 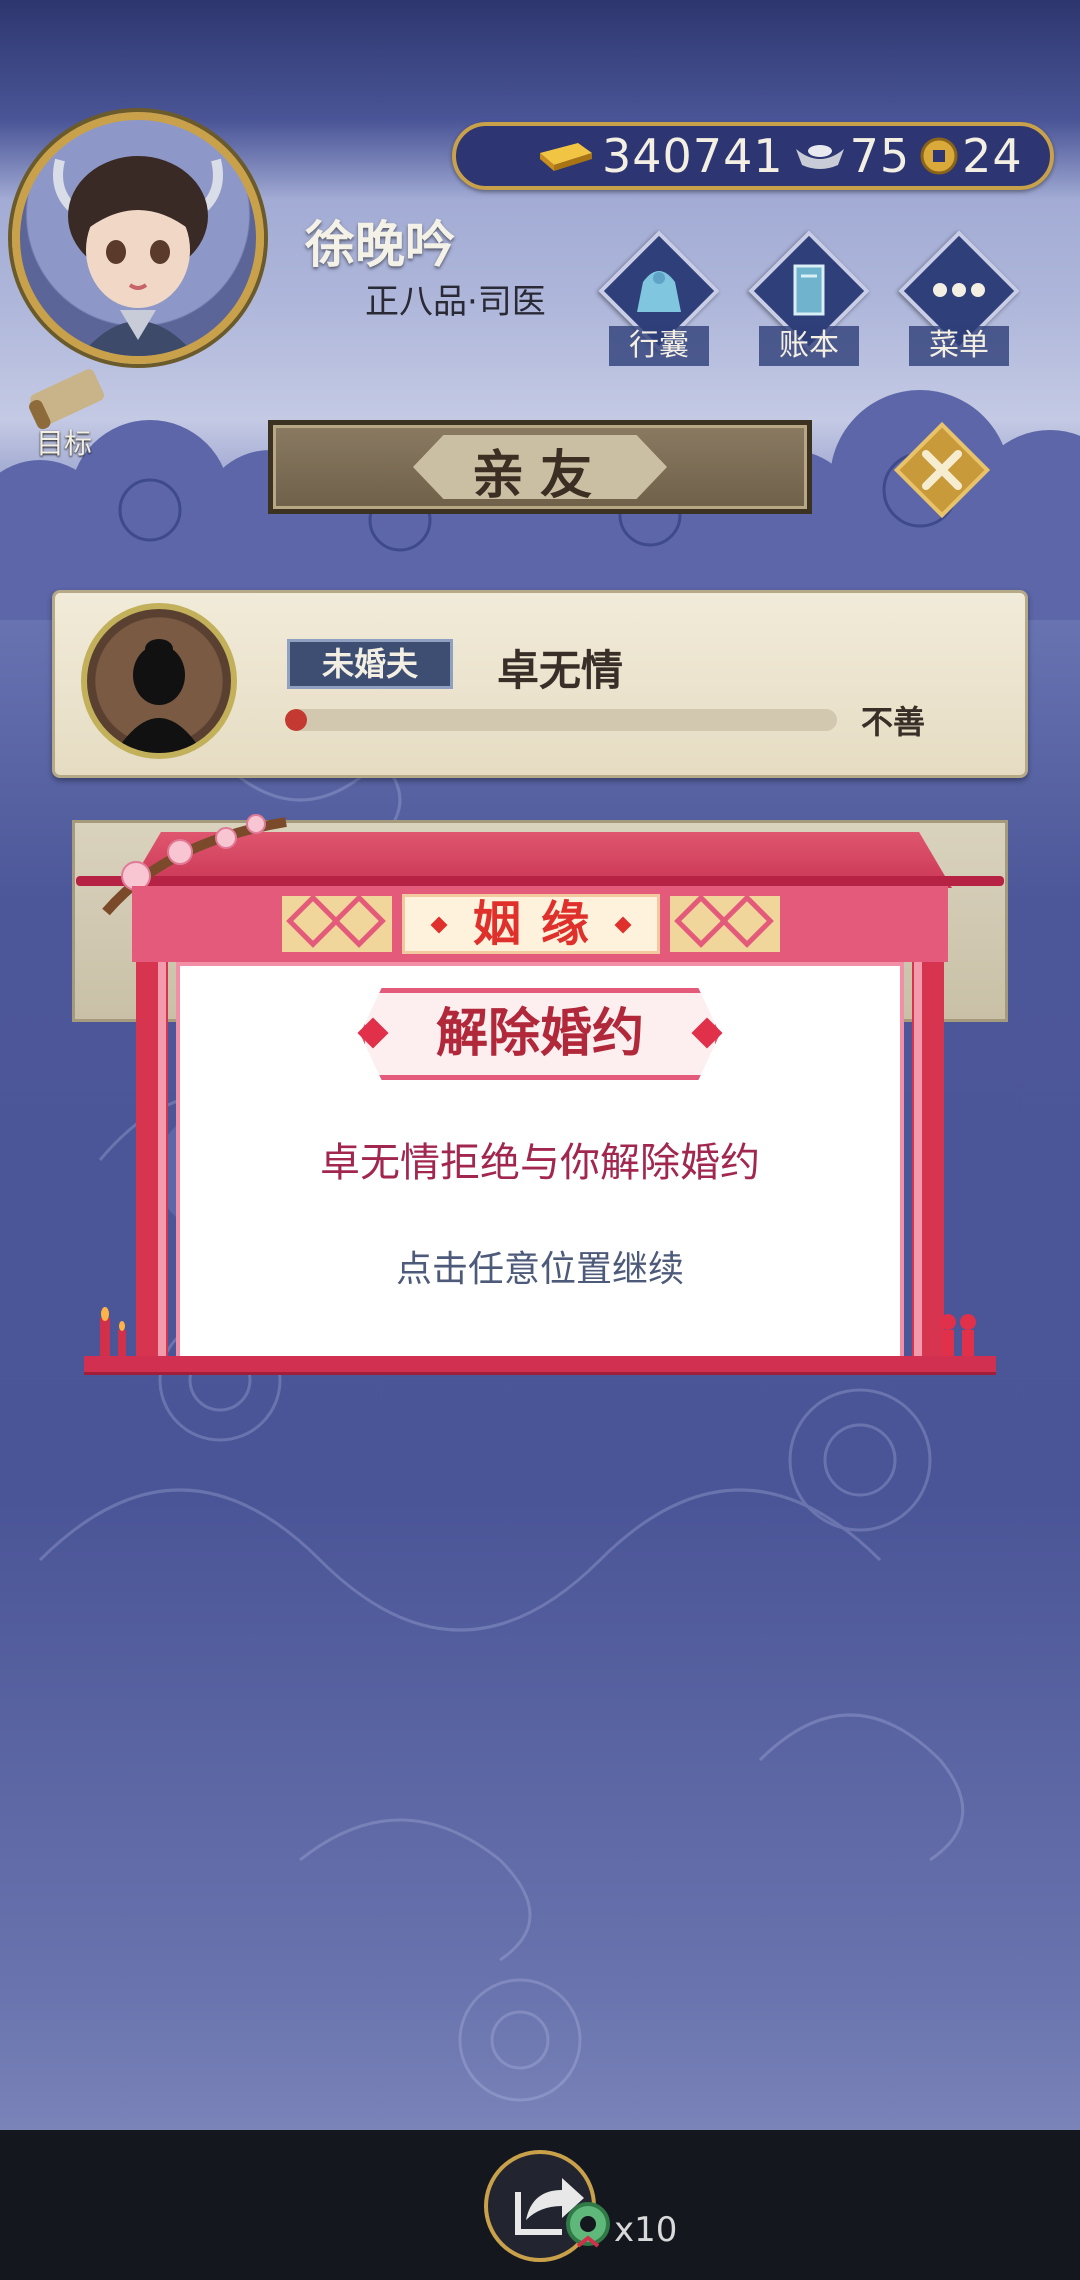 I want to click on menu-button: 菜单, so click(x=959, y=299).